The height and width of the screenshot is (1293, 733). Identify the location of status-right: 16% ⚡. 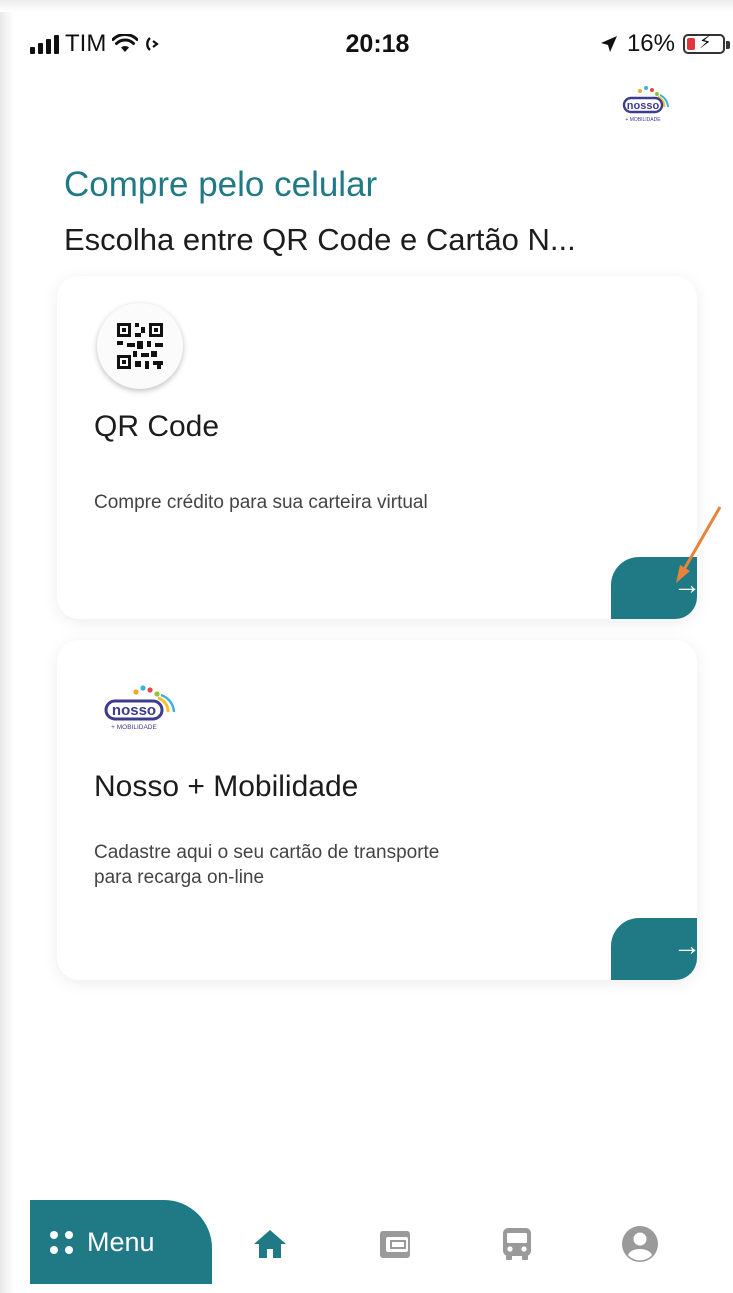
(664, 44).